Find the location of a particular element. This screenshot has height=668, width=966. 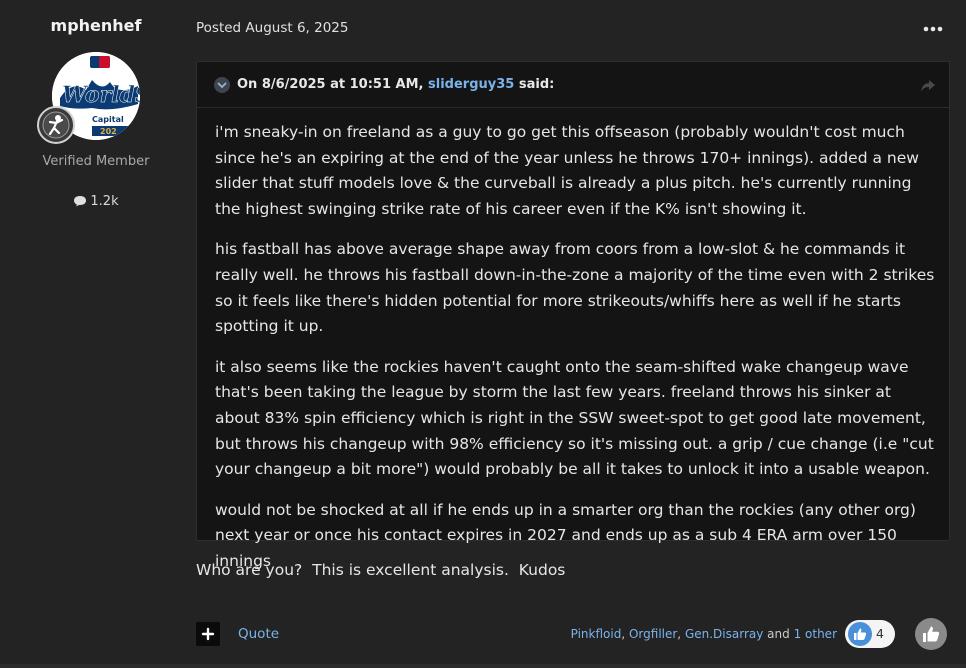

reaction-count-pill: 4 is located at coordinates (870, 634).